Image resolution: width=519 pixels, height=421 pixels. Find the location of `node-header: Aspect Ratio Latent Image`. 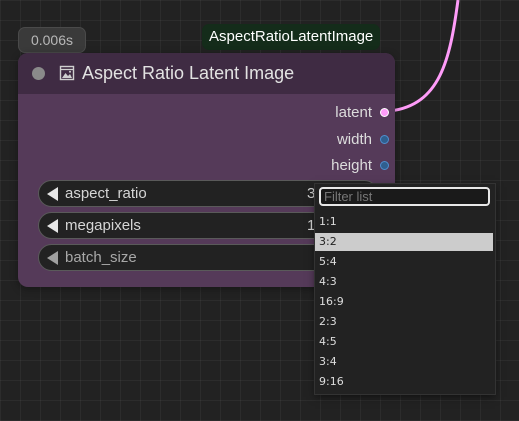

node-header: Aspect Ratio Latent Image is located at coordinates (206, 73).